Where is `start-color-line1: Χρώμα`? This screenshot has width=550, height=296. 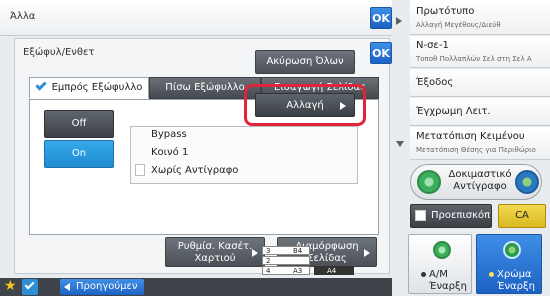 start-color-line1: Χρώμα is located at coordinates (514, 274).